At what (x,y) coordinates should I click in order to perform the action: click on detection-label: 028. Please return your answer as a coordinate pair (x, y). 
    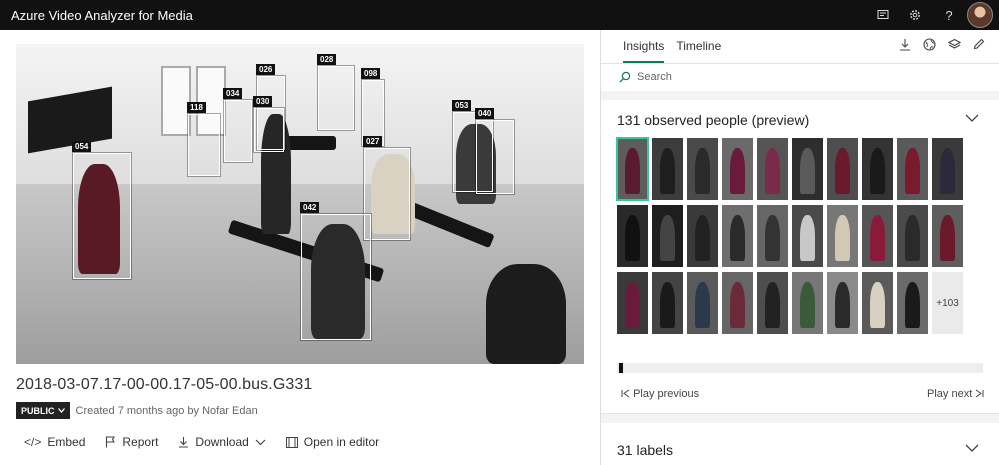
    Looking at the image, I should click on (327, 59).